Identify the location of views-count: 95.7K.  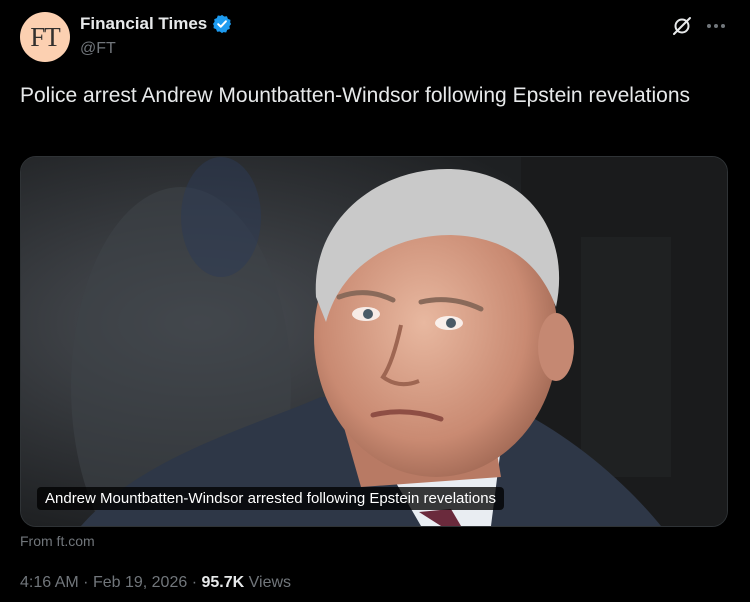
(223, 582).